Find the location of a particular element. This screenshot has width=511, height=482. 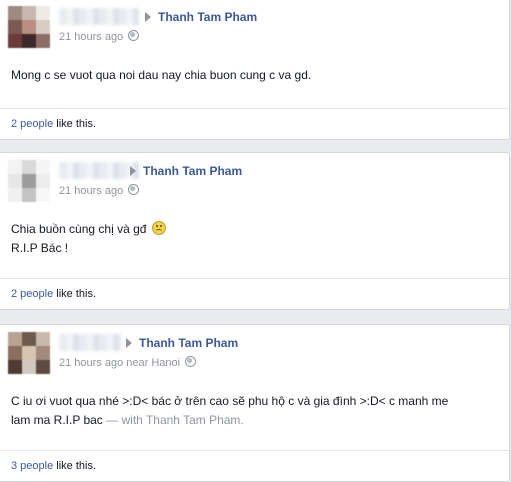

tagged-friend-link: Thanh Tam Pham. is located at coordinates (195, 420).